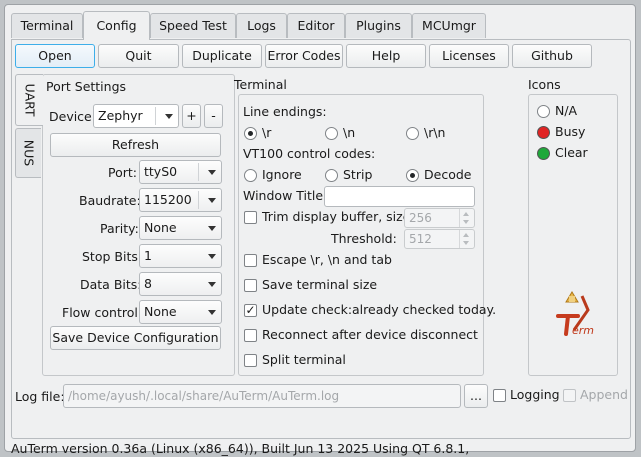 This screenshot has width=641, height=457. Describe the element at coordinates (569, 395) in the screenshot. I see `append-checkbox` at that location.